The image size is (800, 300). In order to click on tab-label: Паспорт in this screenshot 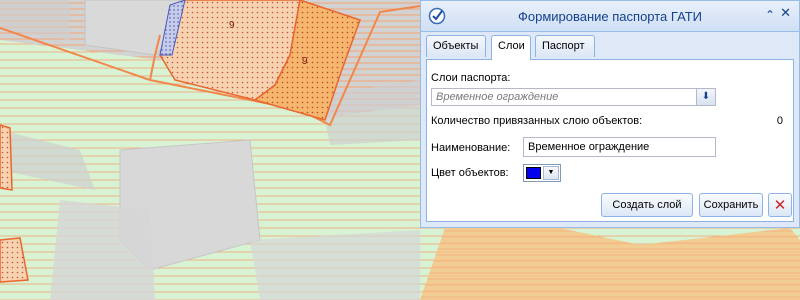, I will do `click(563, 46)`.